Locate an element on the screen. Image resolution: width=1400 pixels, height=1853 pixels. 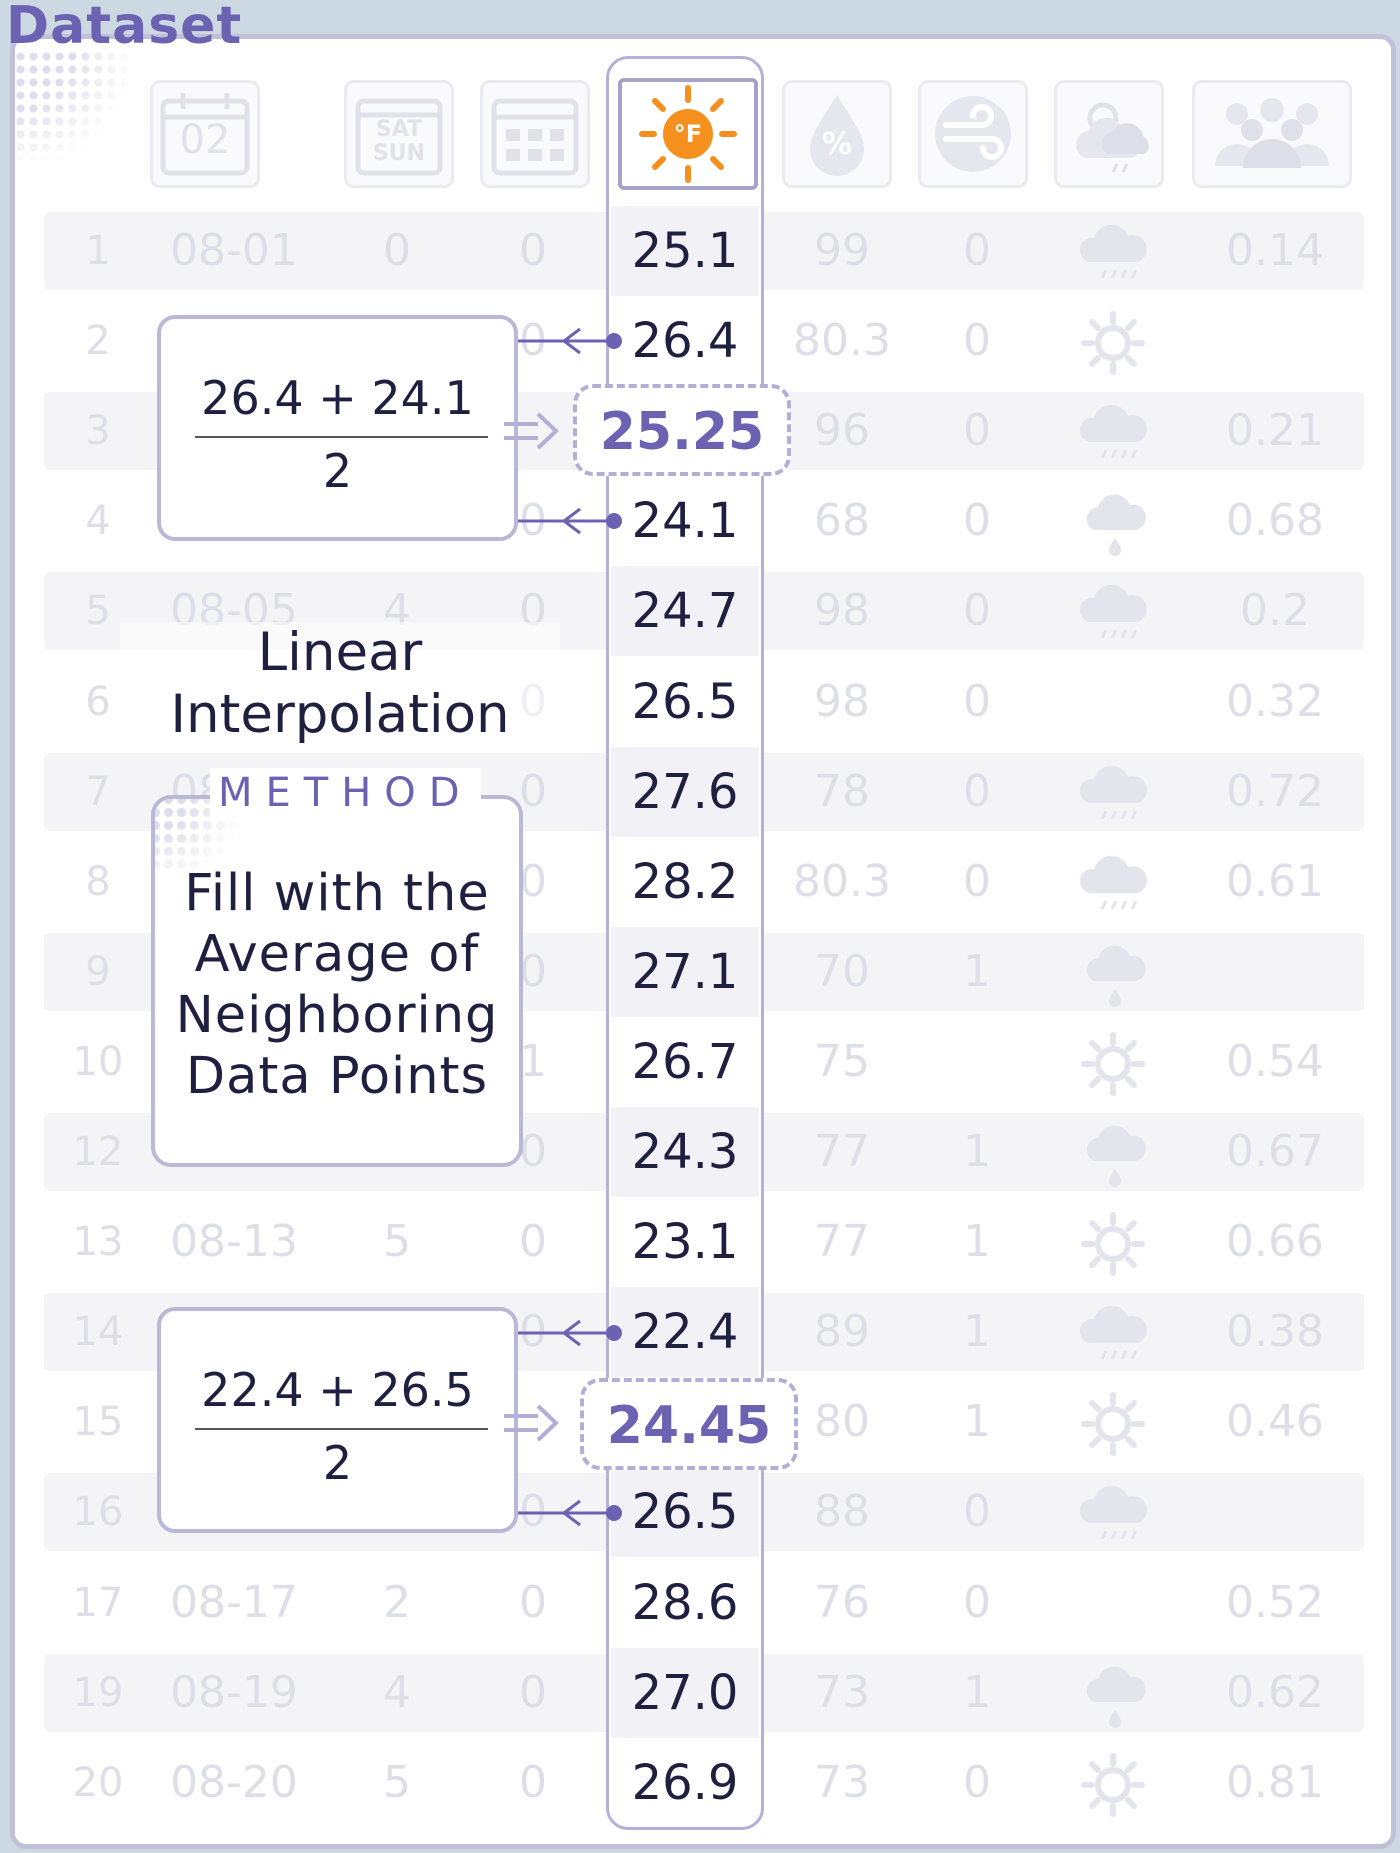
method-title: Linear Interpolation is located at coordinates (340, 684).